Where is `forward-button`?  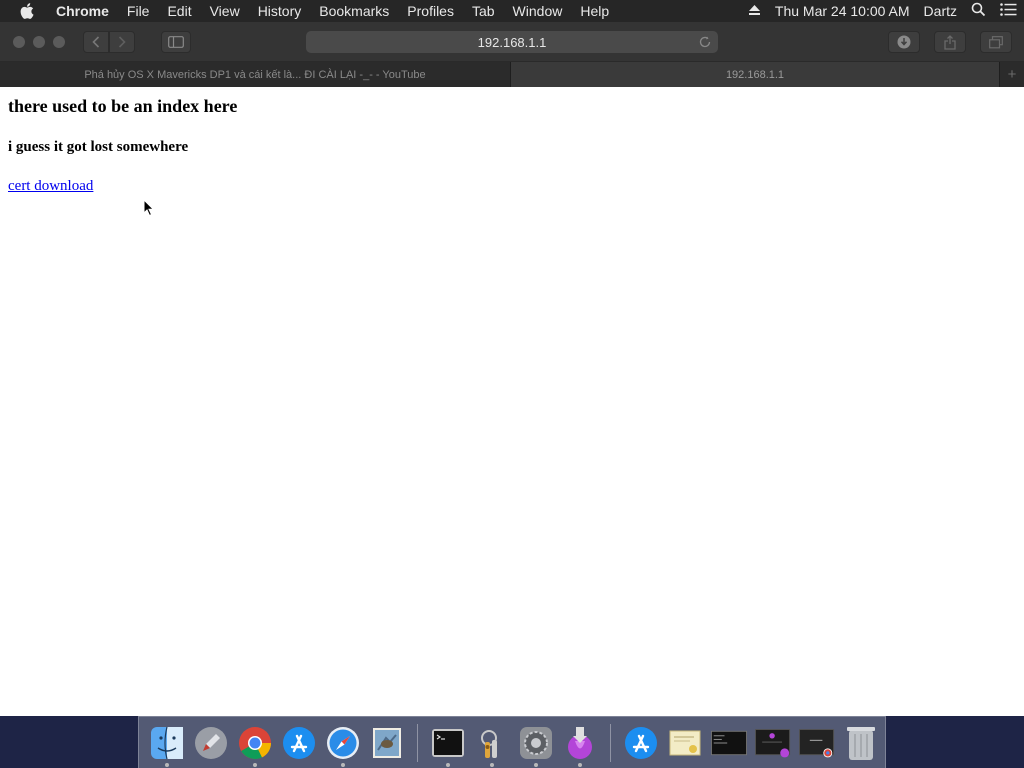
forward-button is located at coordinates (122, 41).